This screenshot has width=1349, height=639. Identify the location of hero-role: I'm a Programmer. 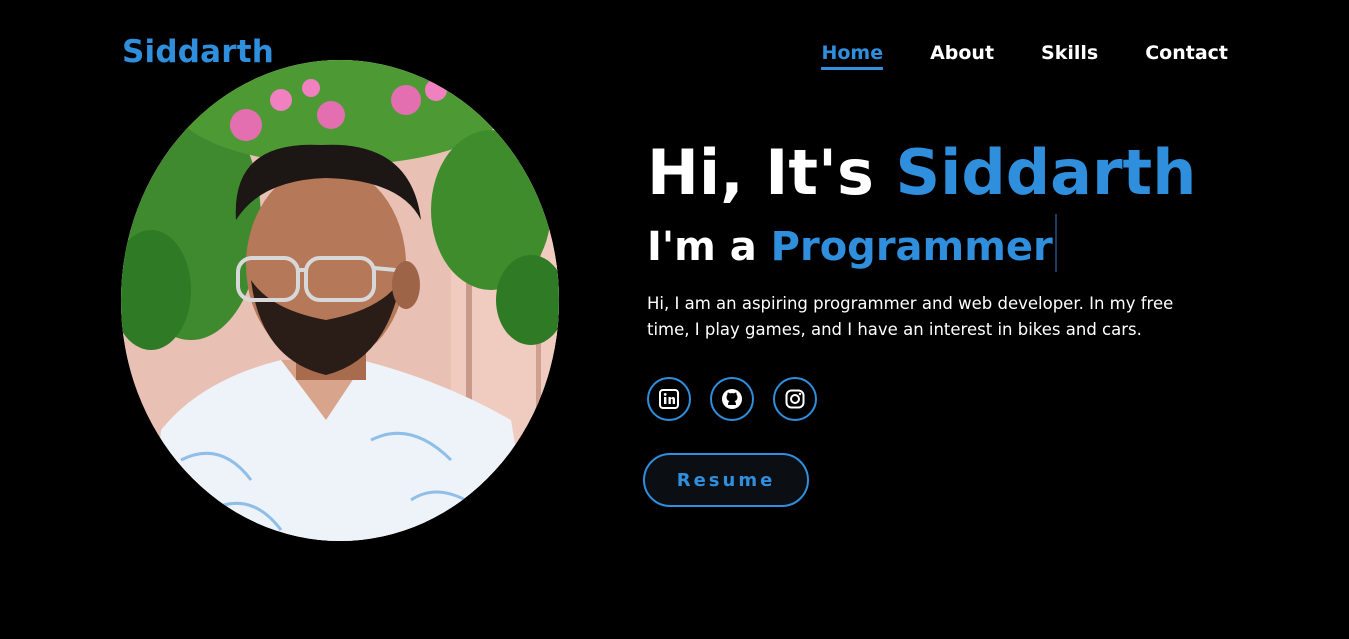
(947, 244).